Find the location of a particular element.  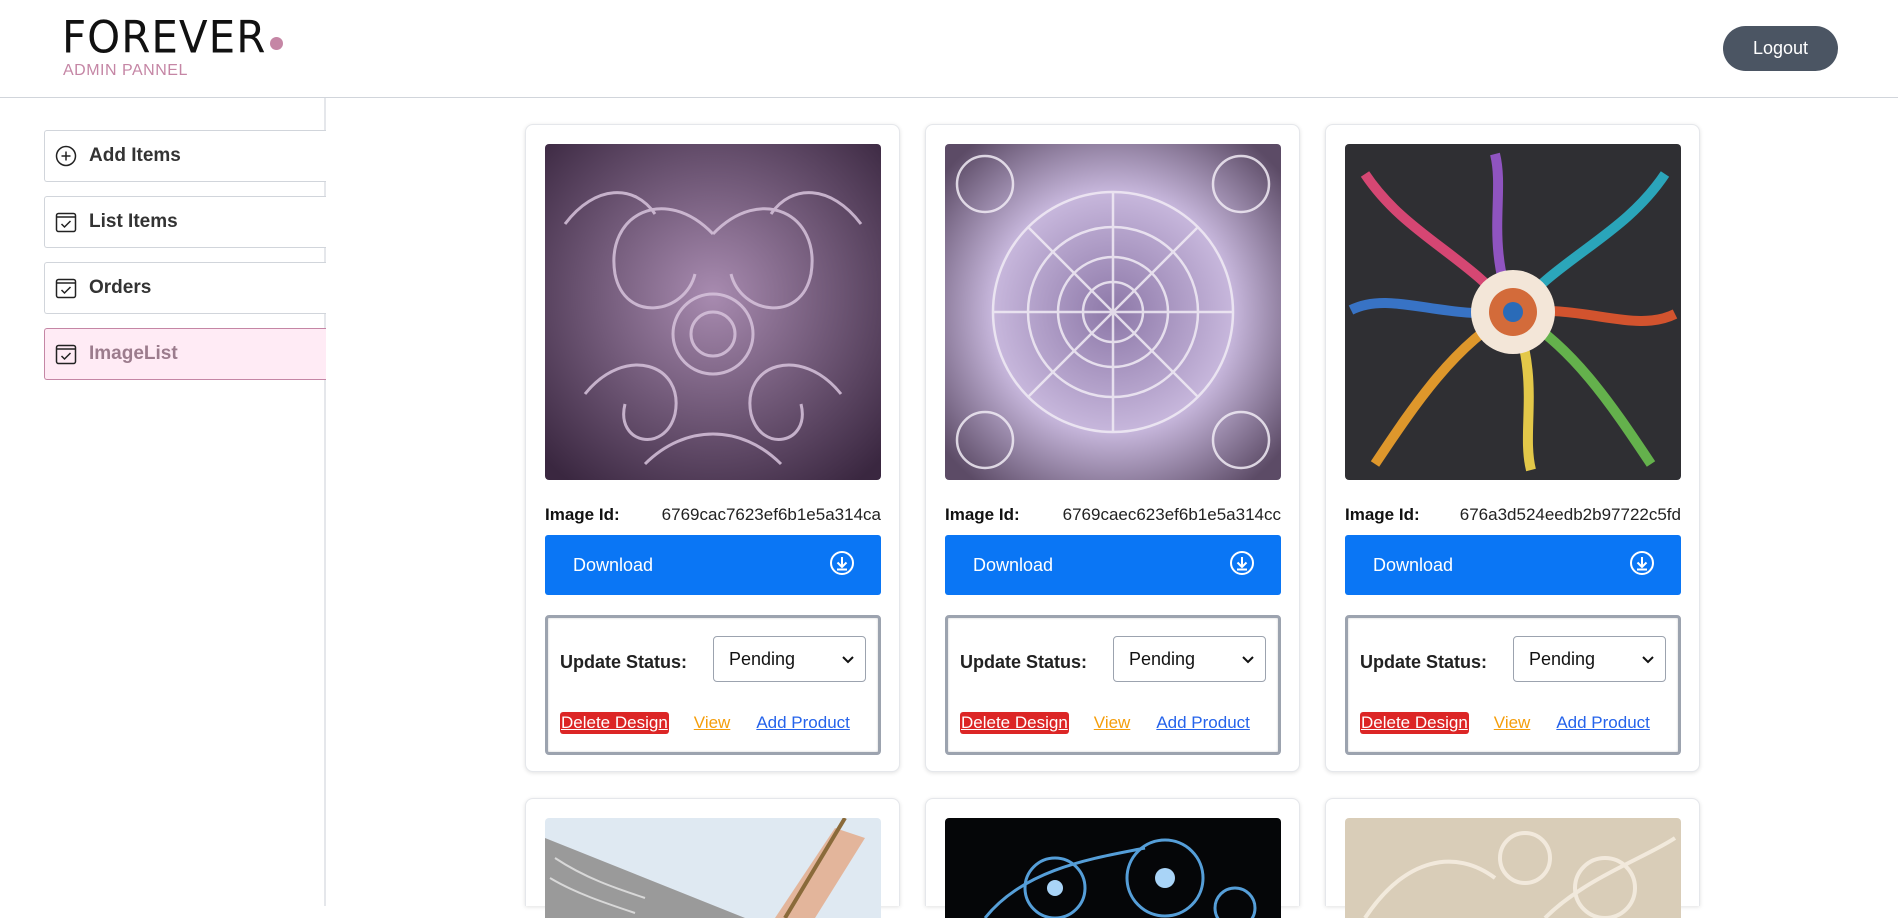

sidebar-item-list-items: List Items is located at coordinates (185, 222).